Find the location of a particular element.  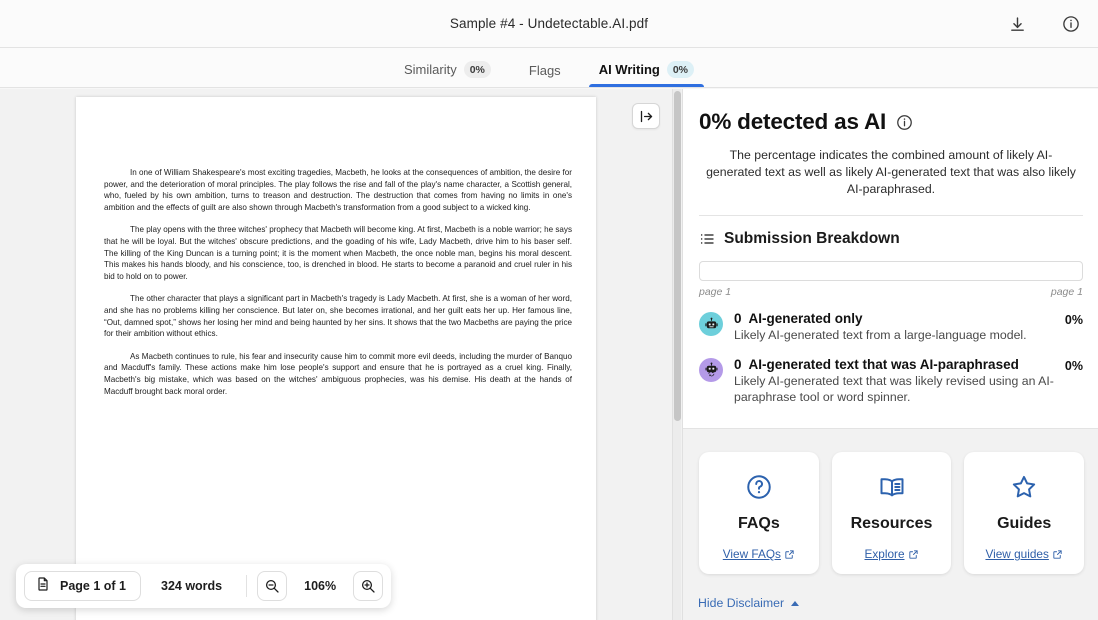

submission-breakdown-title: Submission Breakdown is located at coordinates (812, 238).